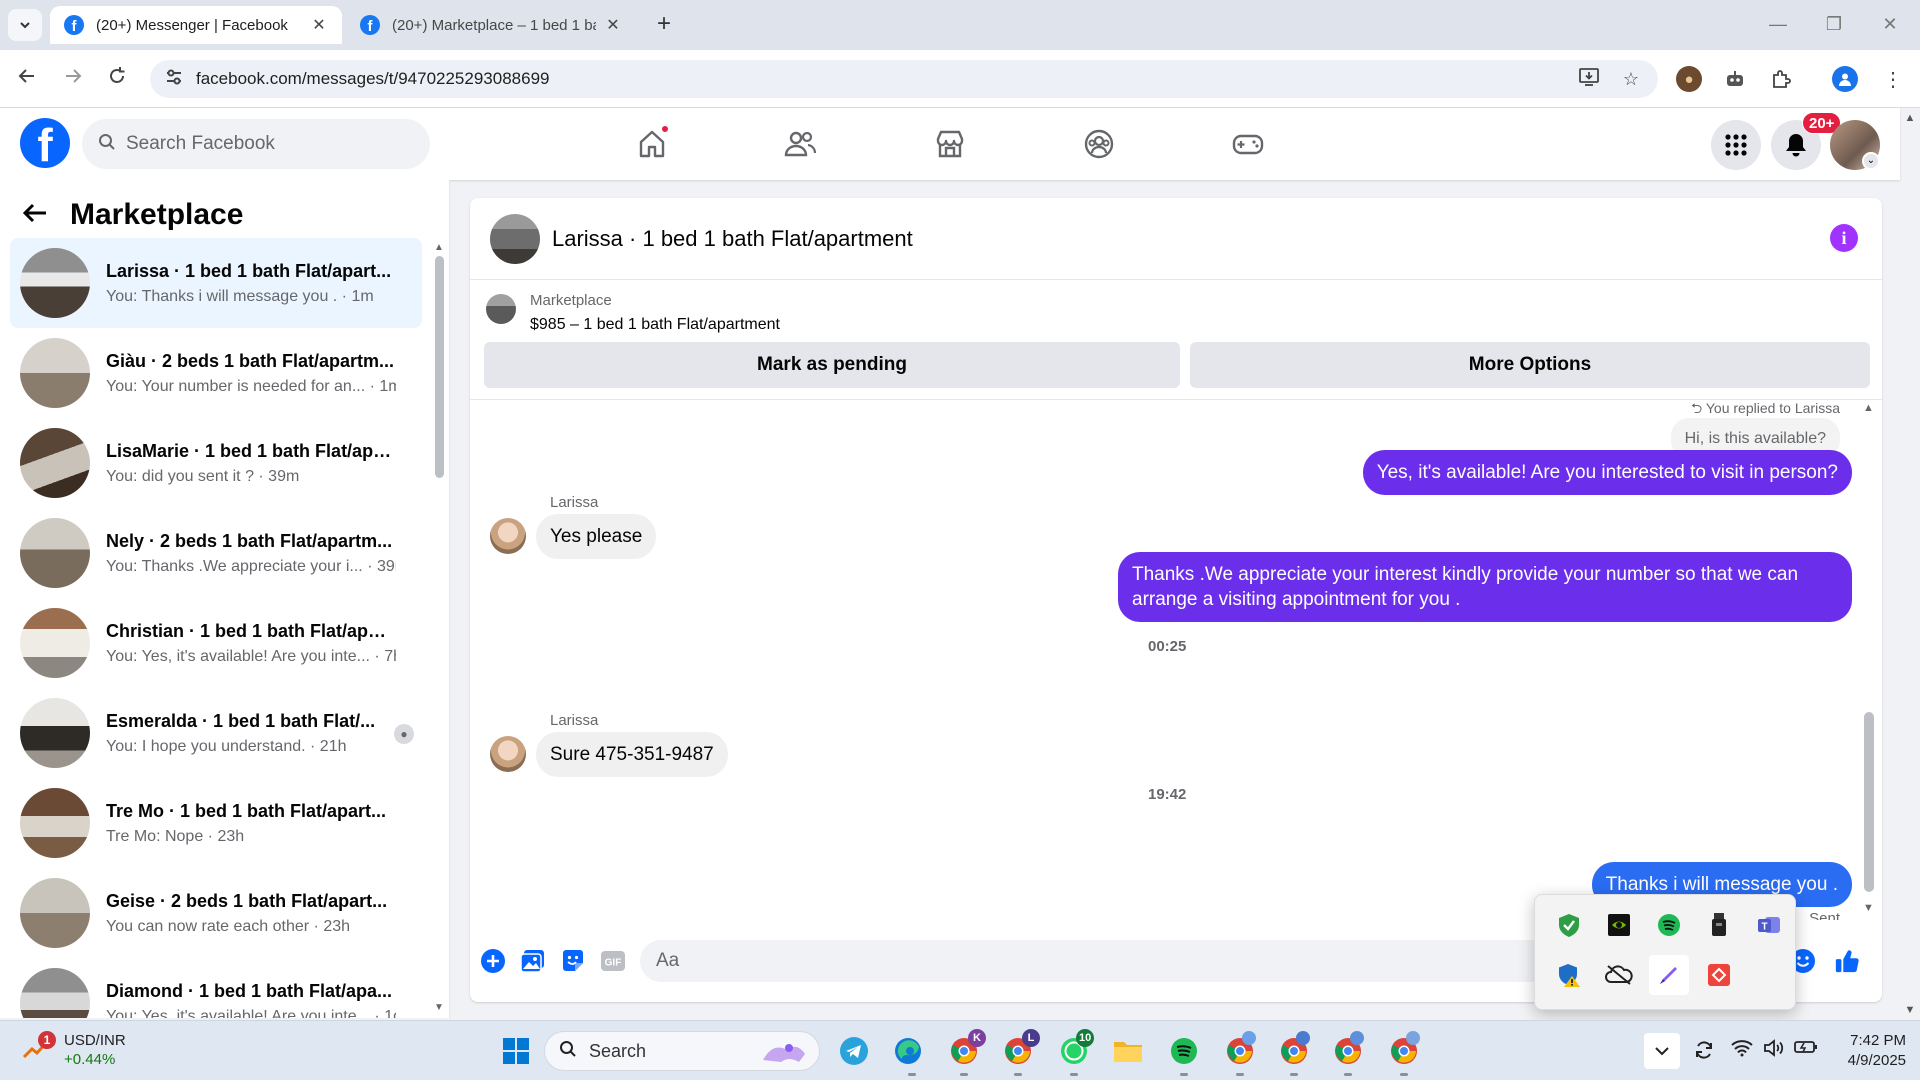  Describe the element at coordinates (1589, 79) in the screenshot. I see `install-app-icon` at that location.